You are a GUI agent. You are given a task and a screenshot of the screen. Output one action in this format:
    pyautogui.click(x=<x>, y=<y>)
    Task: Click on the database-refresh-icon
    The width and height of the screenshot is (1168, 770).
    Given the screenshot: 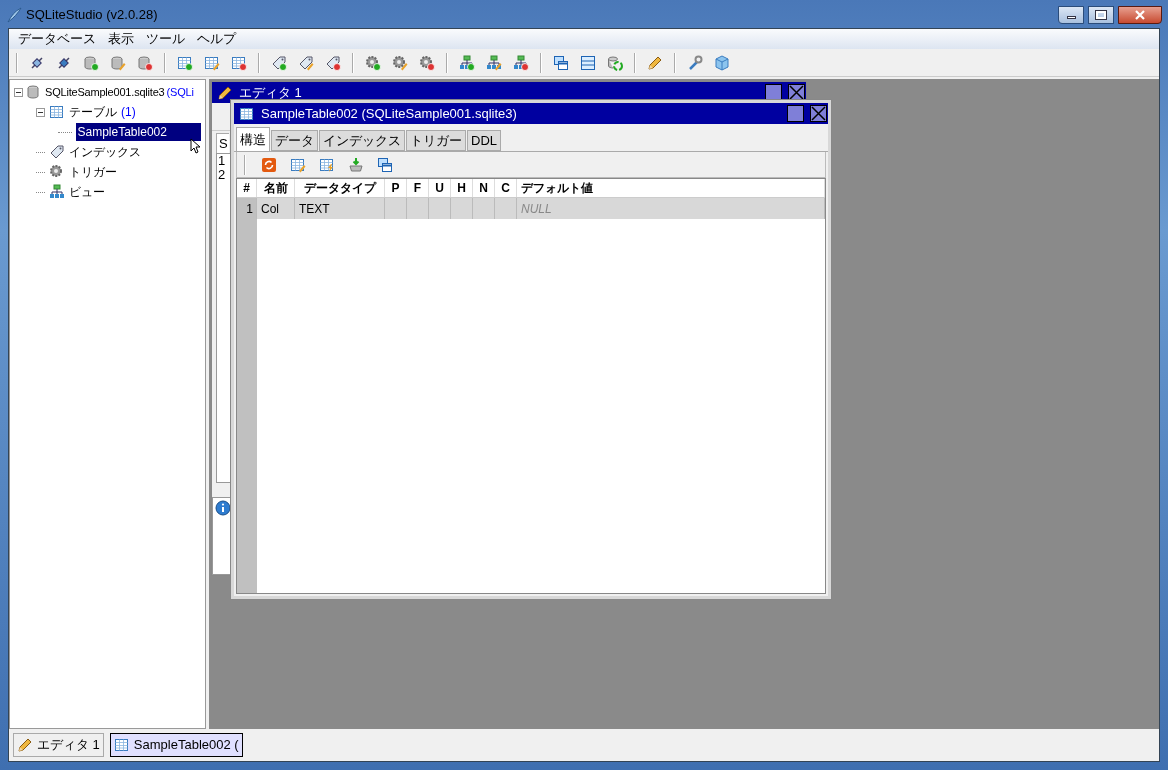 What is the action you would take?
    pyautogui.click(x=615, y=62)
    